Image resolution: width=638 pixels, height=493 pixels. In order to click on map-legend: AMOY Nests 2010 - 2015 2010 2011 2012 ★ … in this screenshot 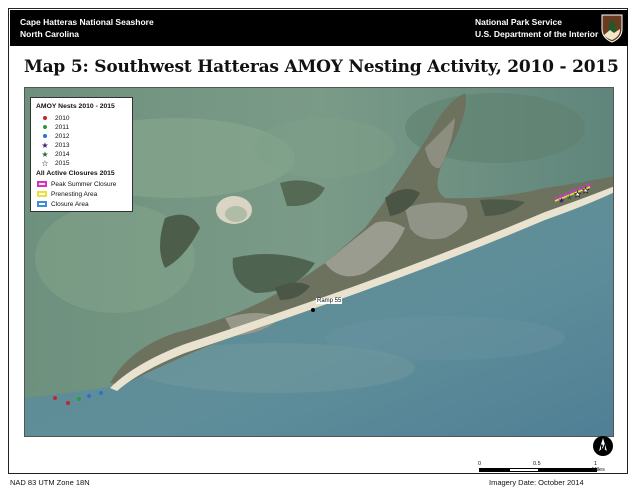, I will do `click(81, 154)`.